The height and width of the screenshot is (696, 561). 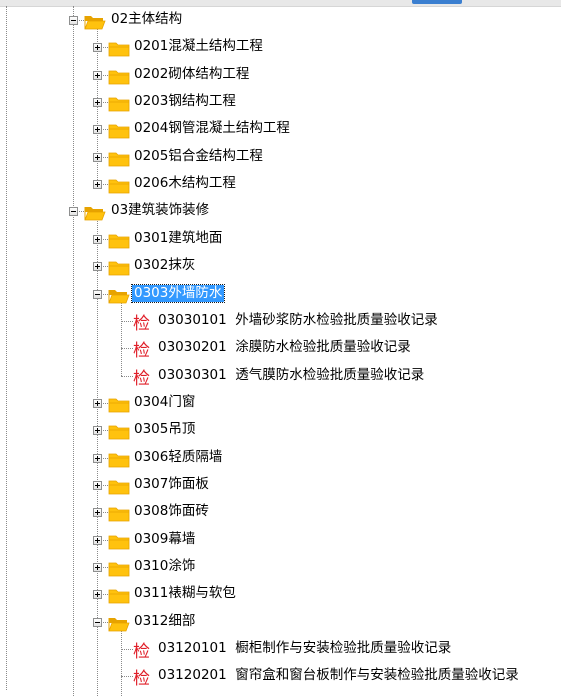 What do you see at coordinates (338, 675) in the screenshot?
I see `tree-record-n03120201: 03120201 窗帘盒和窗台板制作与安装检验批质量验收记录` at bounding box center [338, 675].